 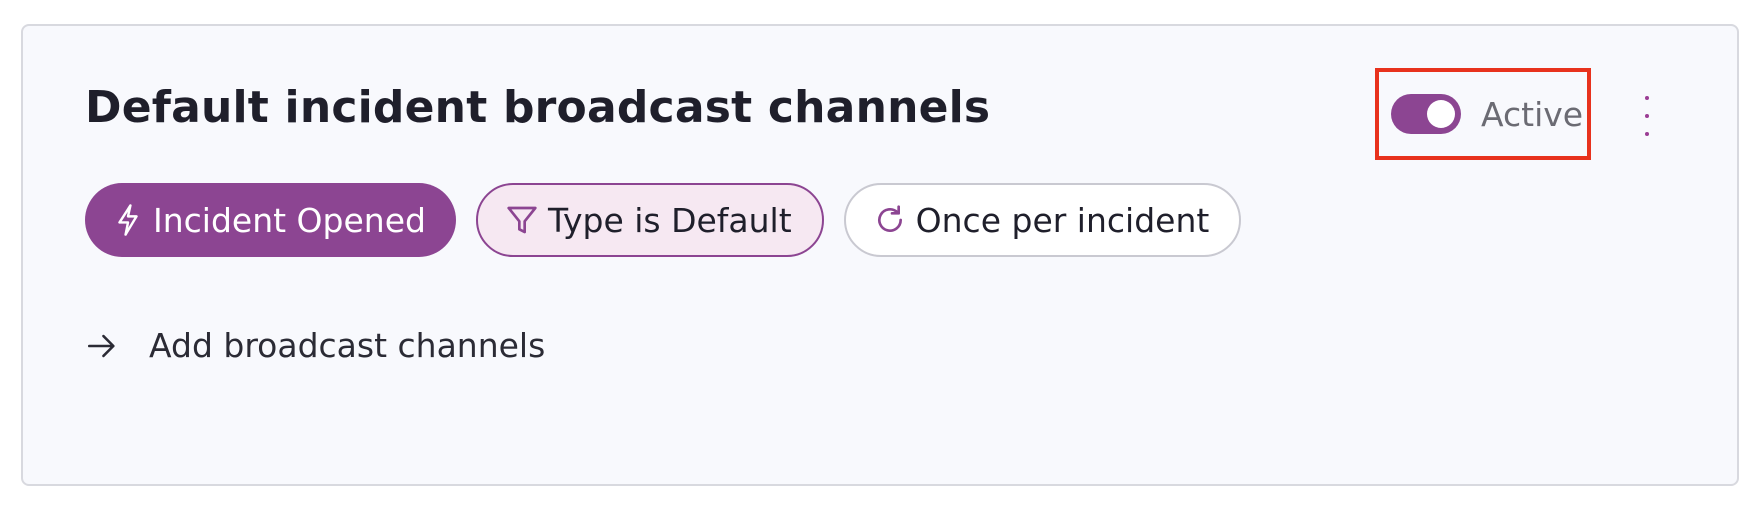 What do you see at coordinates (289, 220) in the screenshot?
I see `trigger-chip-label: Incident Opened` at bounding box center [289, 220].